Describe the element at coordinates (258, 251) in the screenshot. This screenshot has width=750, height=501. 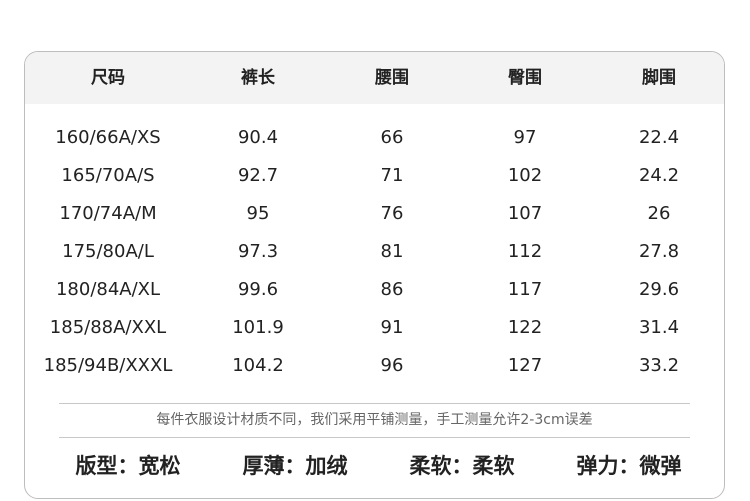
I see `cell-pants-length: 97.3` at that location.